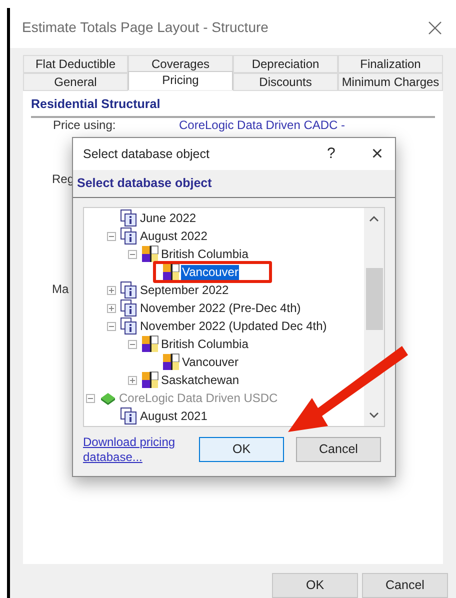 The height and width of the screenshot is (598, 456). Describe the element at coordinates (75, 63) in the screenshot. I see `tab: Flat Deductible` at that location.